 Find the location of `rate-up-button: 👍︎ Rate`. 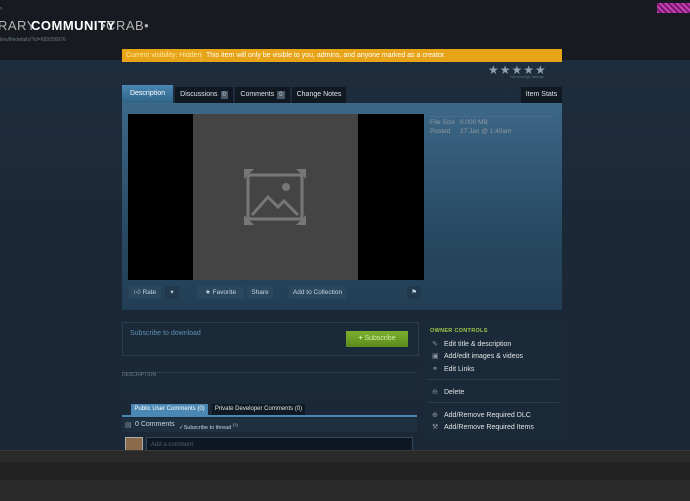

rate-up-button: 👍︎ Rate is located at coordinates (145, 292).